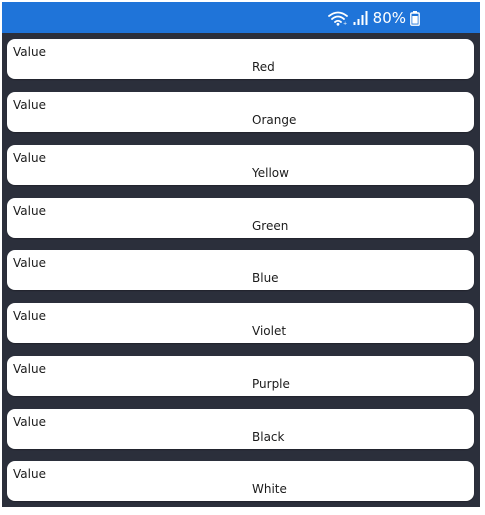  Describe the element at coordinates (265, 278) in the screenshot. I see `item-value: Blue` at that location.